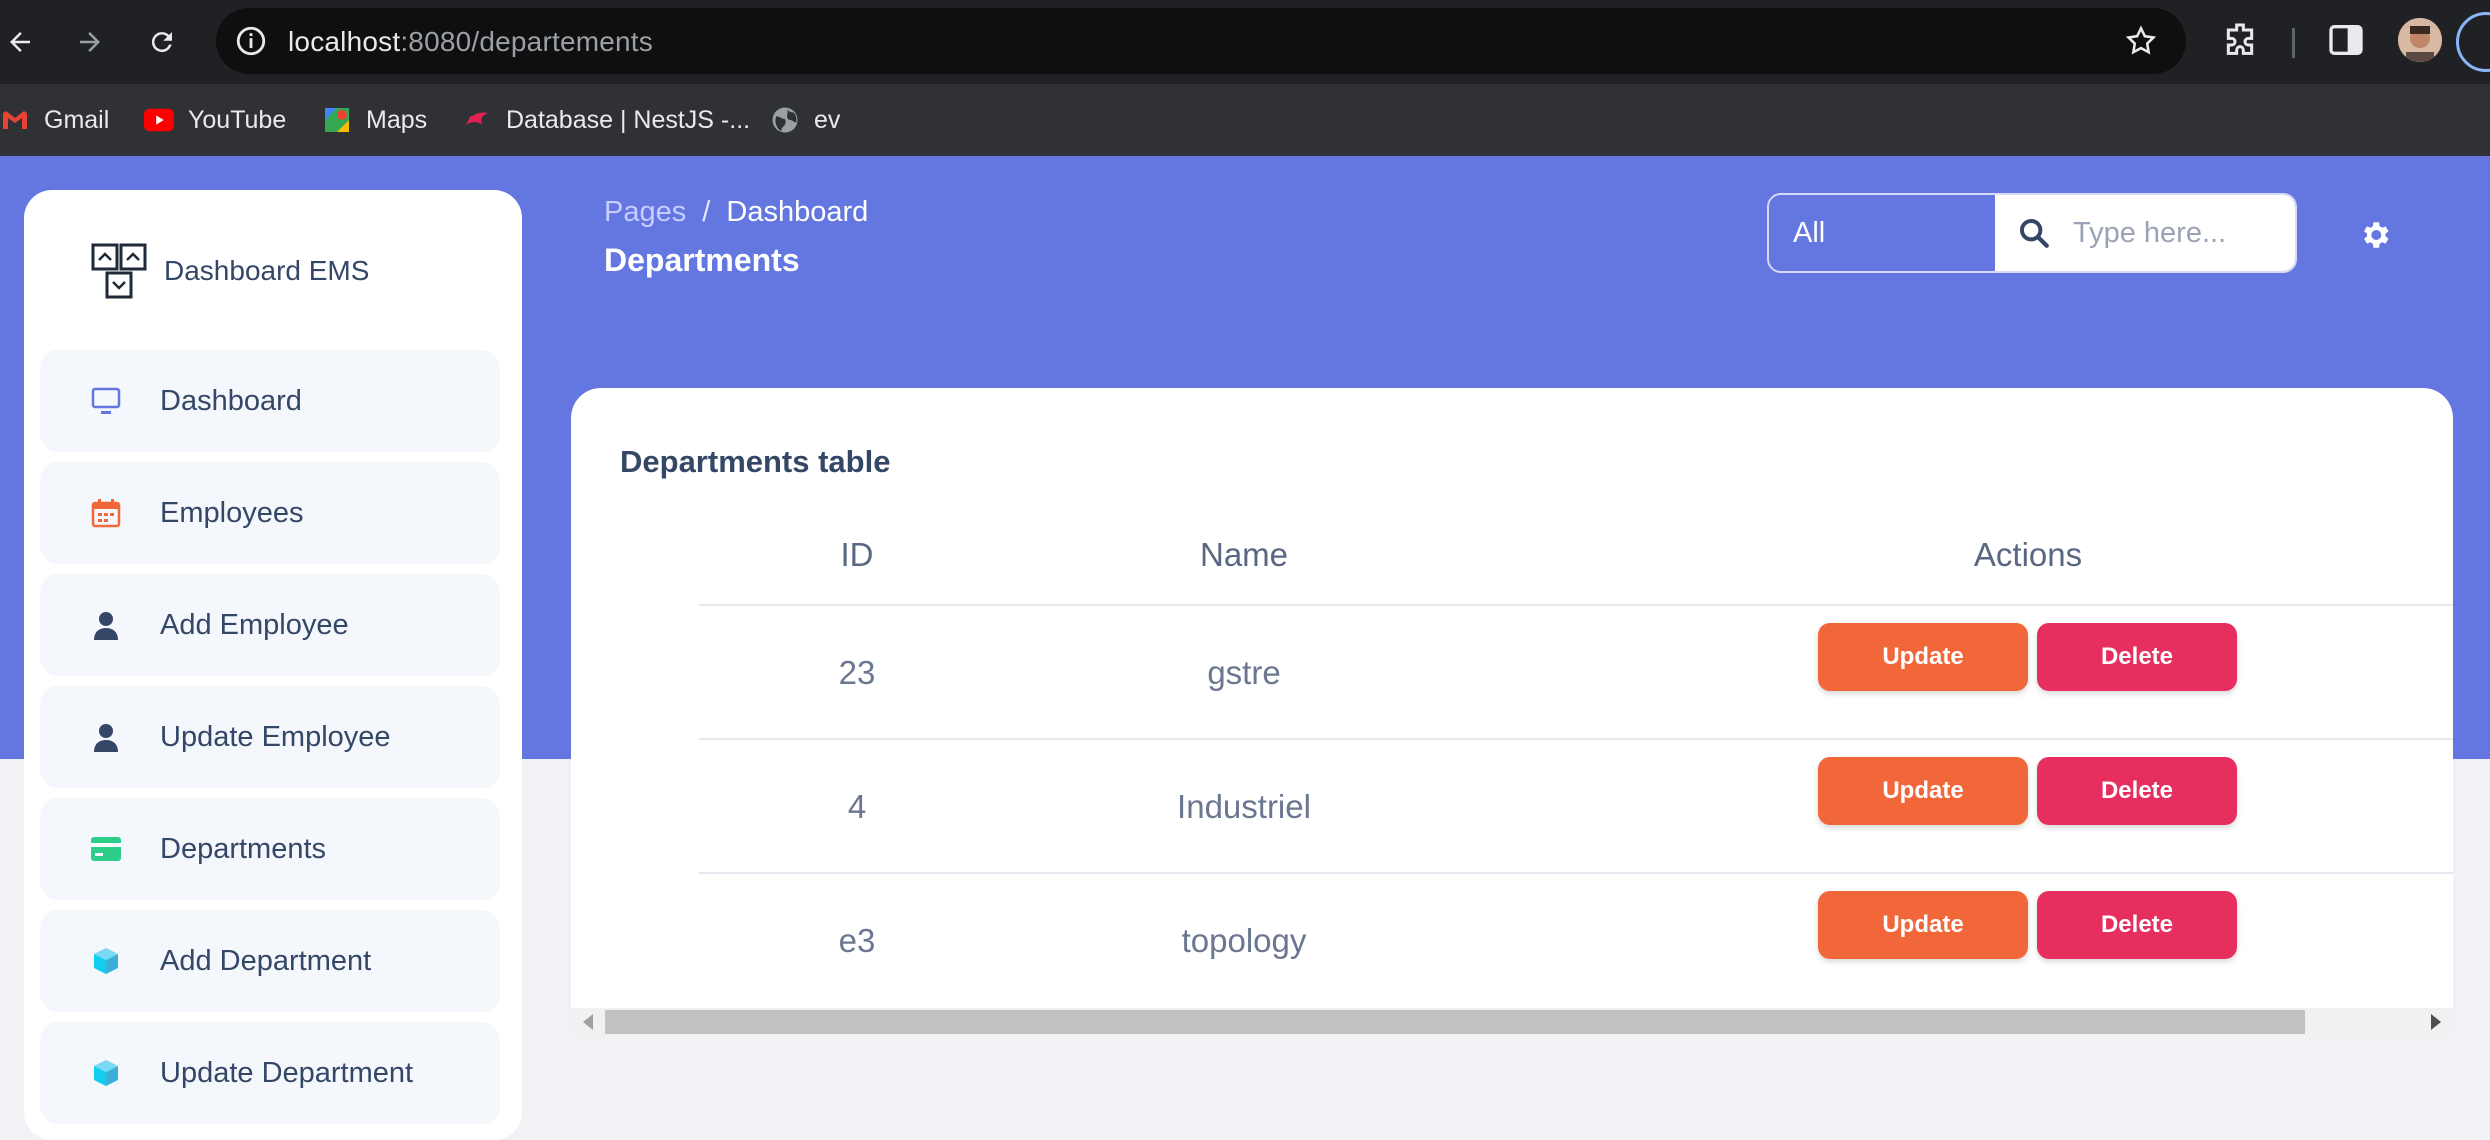 This screenshot has height=1140, width=2490. I want to click on breadcrumb: Pages / Dashboard, so click(736, 212).